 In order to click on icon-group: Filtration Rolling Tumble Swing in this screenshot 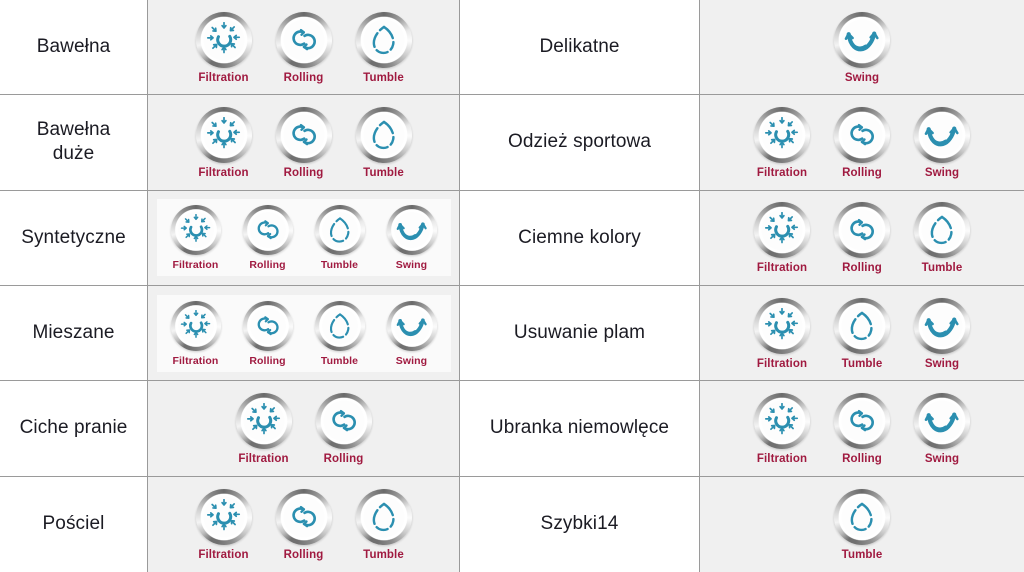, I will do `click(303, 238)`.